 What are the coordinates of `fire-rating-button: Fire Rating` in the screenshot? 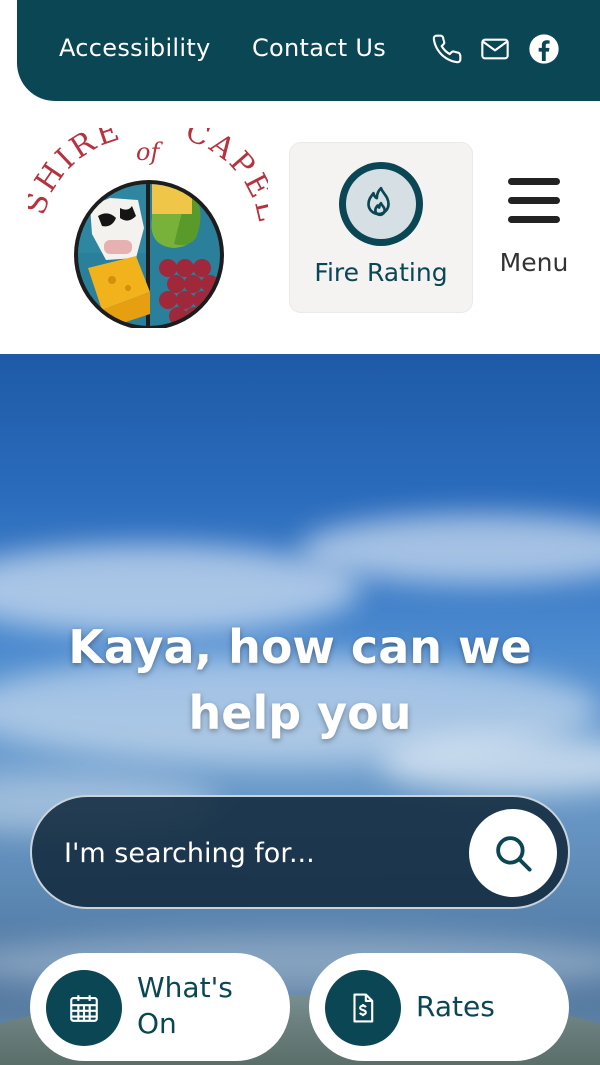 It's located at (381, 227).